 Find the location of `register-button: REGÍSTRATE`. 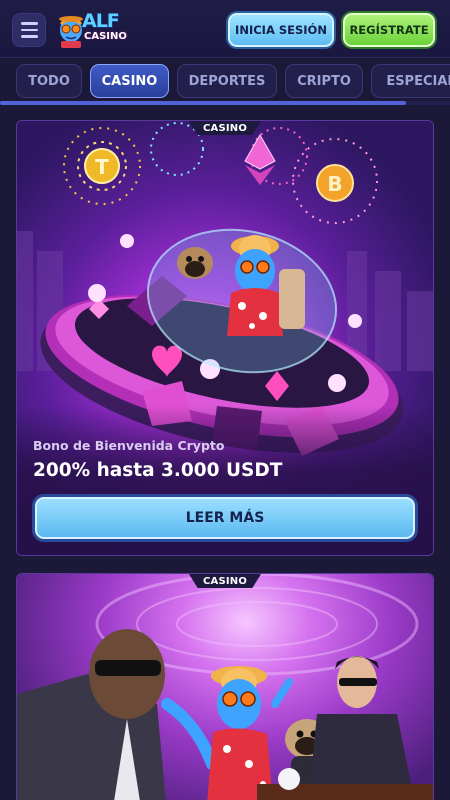

register-button: REGÍSTRATE is located at coordinates (389, 30).